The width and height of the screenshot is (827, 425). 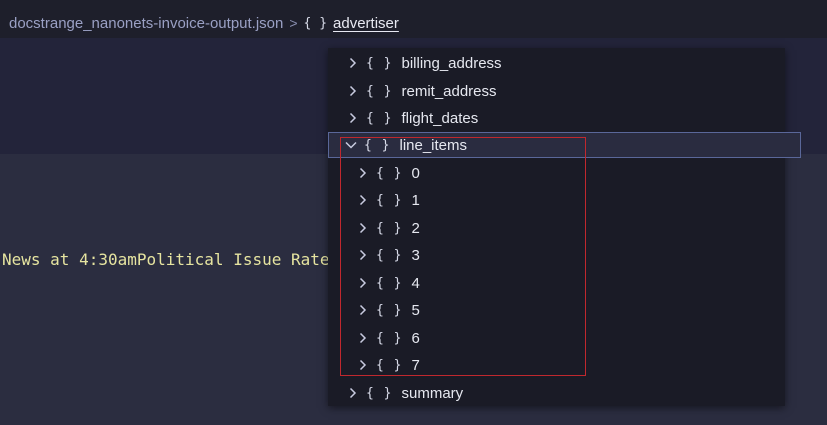 What do you see at coordinates (293, 23) in the screenshot?
I see `chevron-right-icon: >` at bounding box center [293, 23].